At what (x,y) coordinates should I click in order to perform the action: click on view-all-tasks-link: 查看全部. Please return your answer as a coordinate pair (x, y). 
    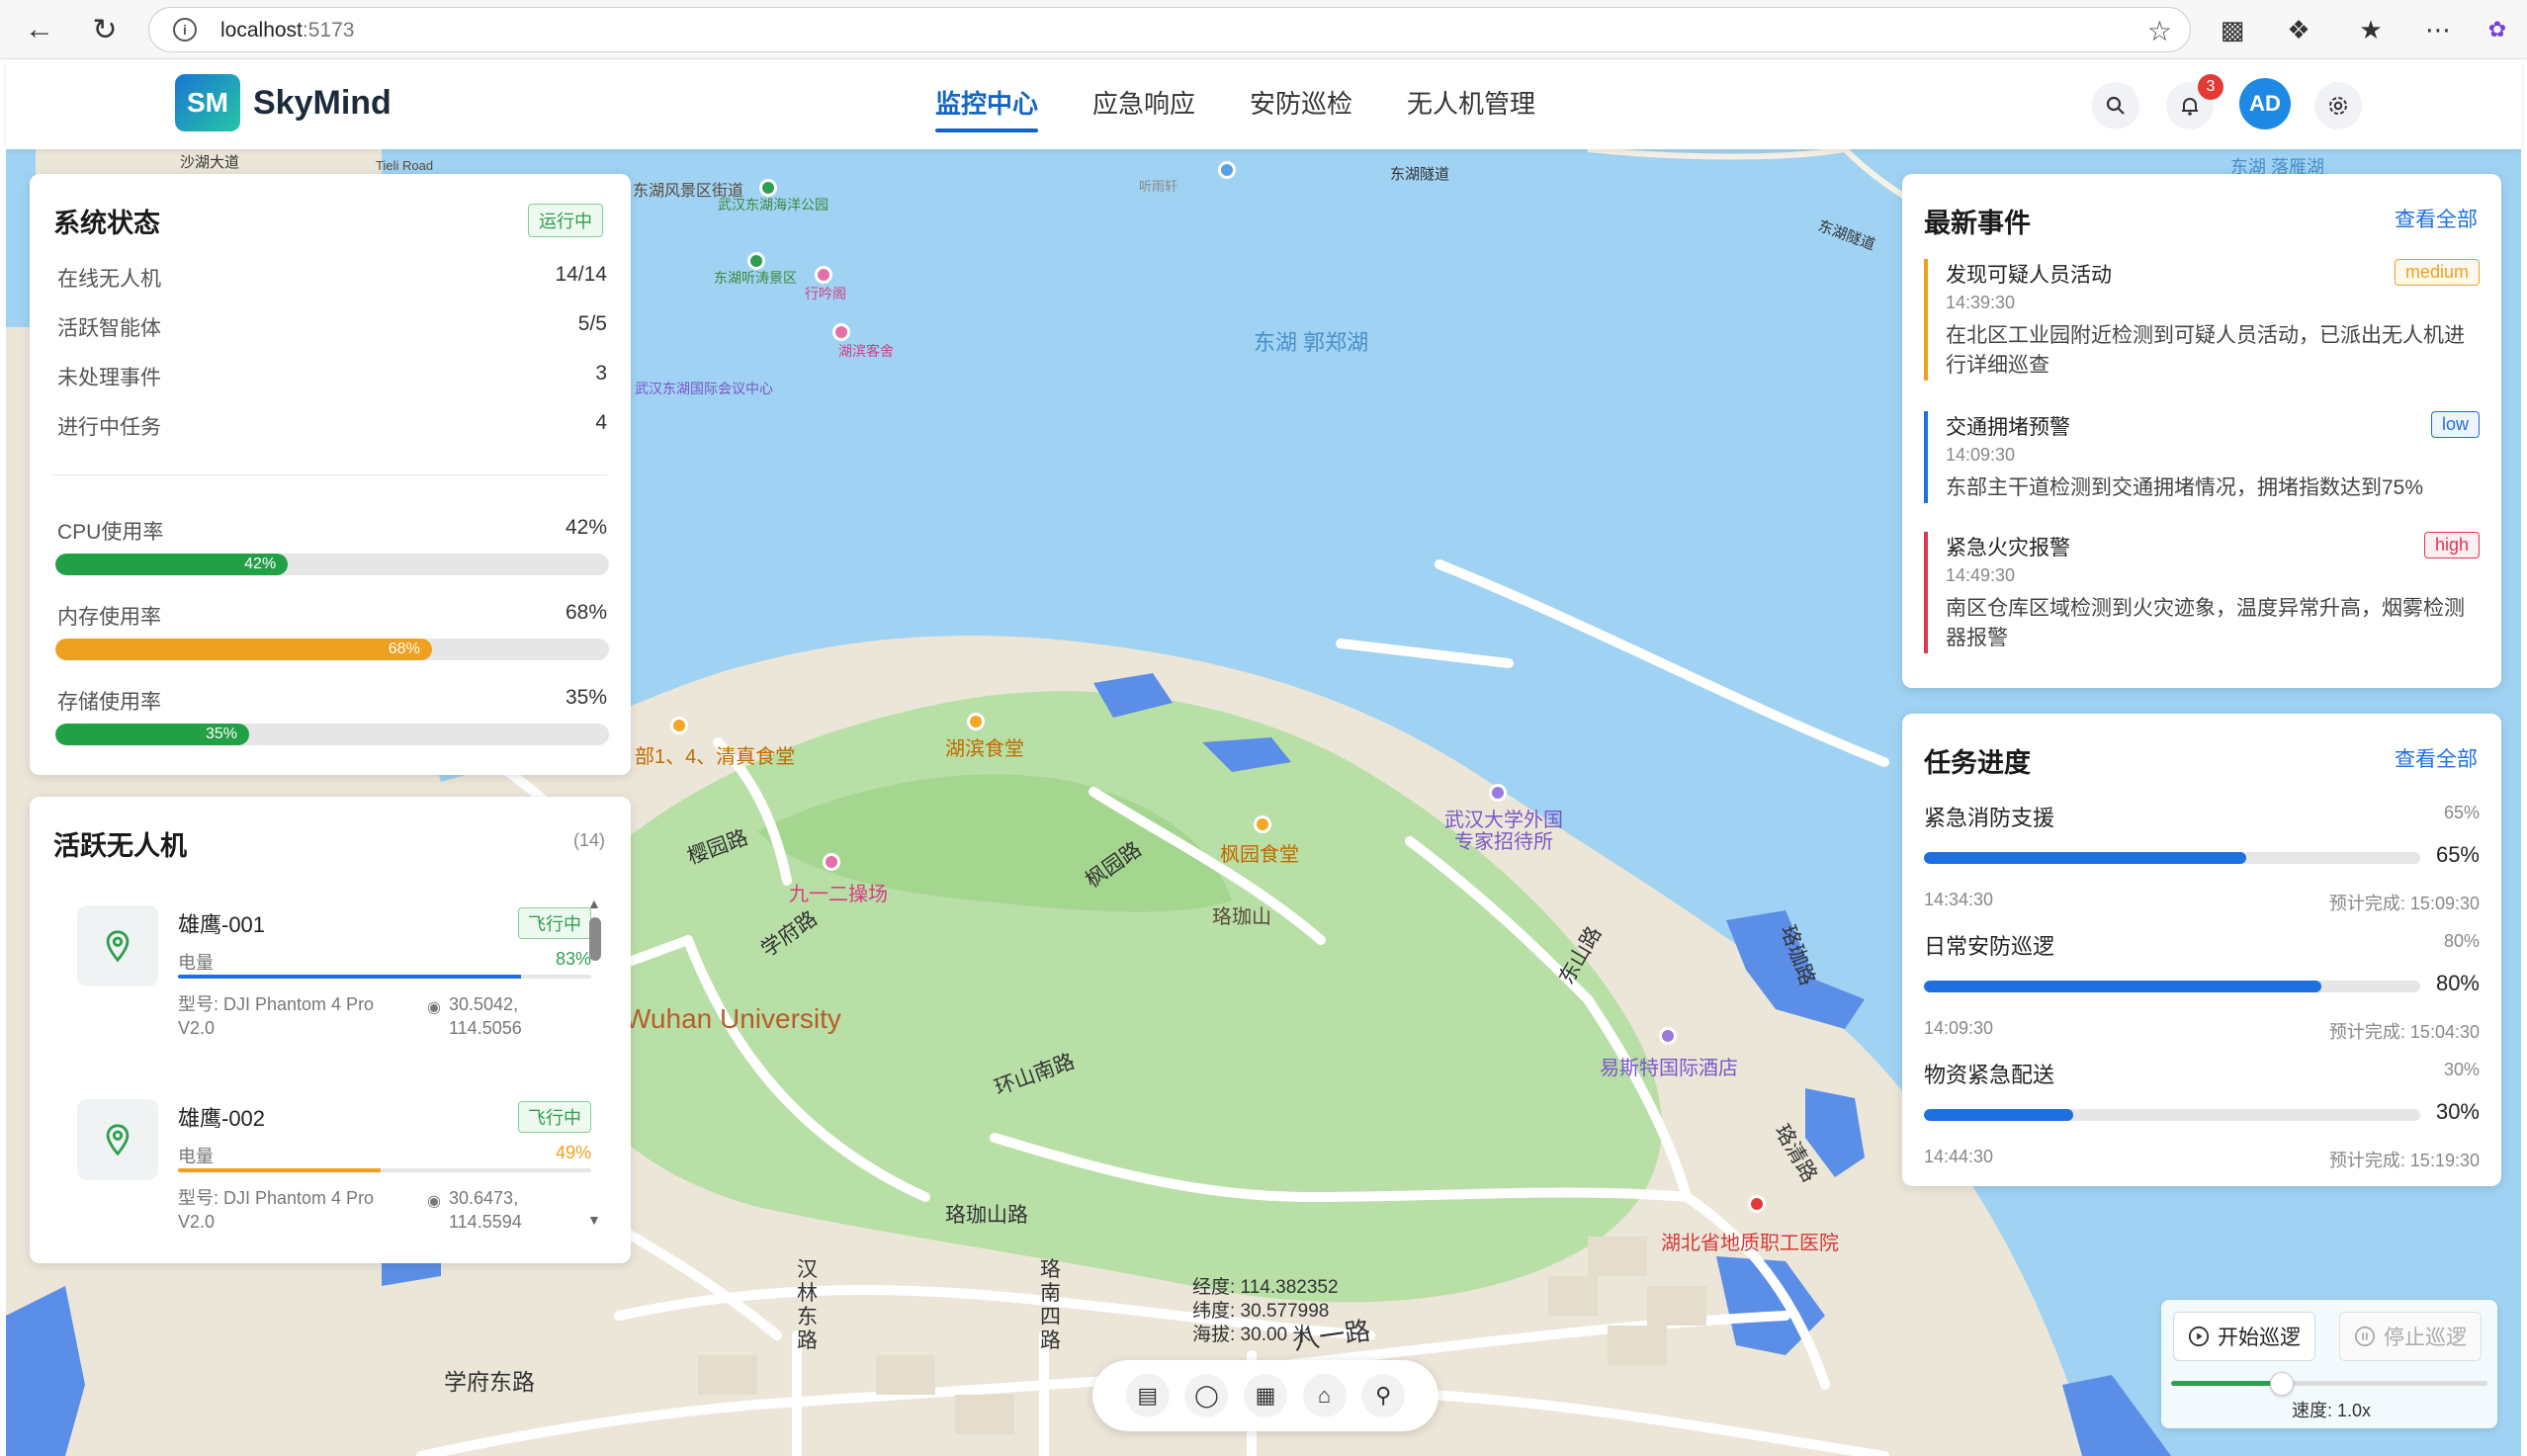
    Looking at the image, I should click on (2436, 758).